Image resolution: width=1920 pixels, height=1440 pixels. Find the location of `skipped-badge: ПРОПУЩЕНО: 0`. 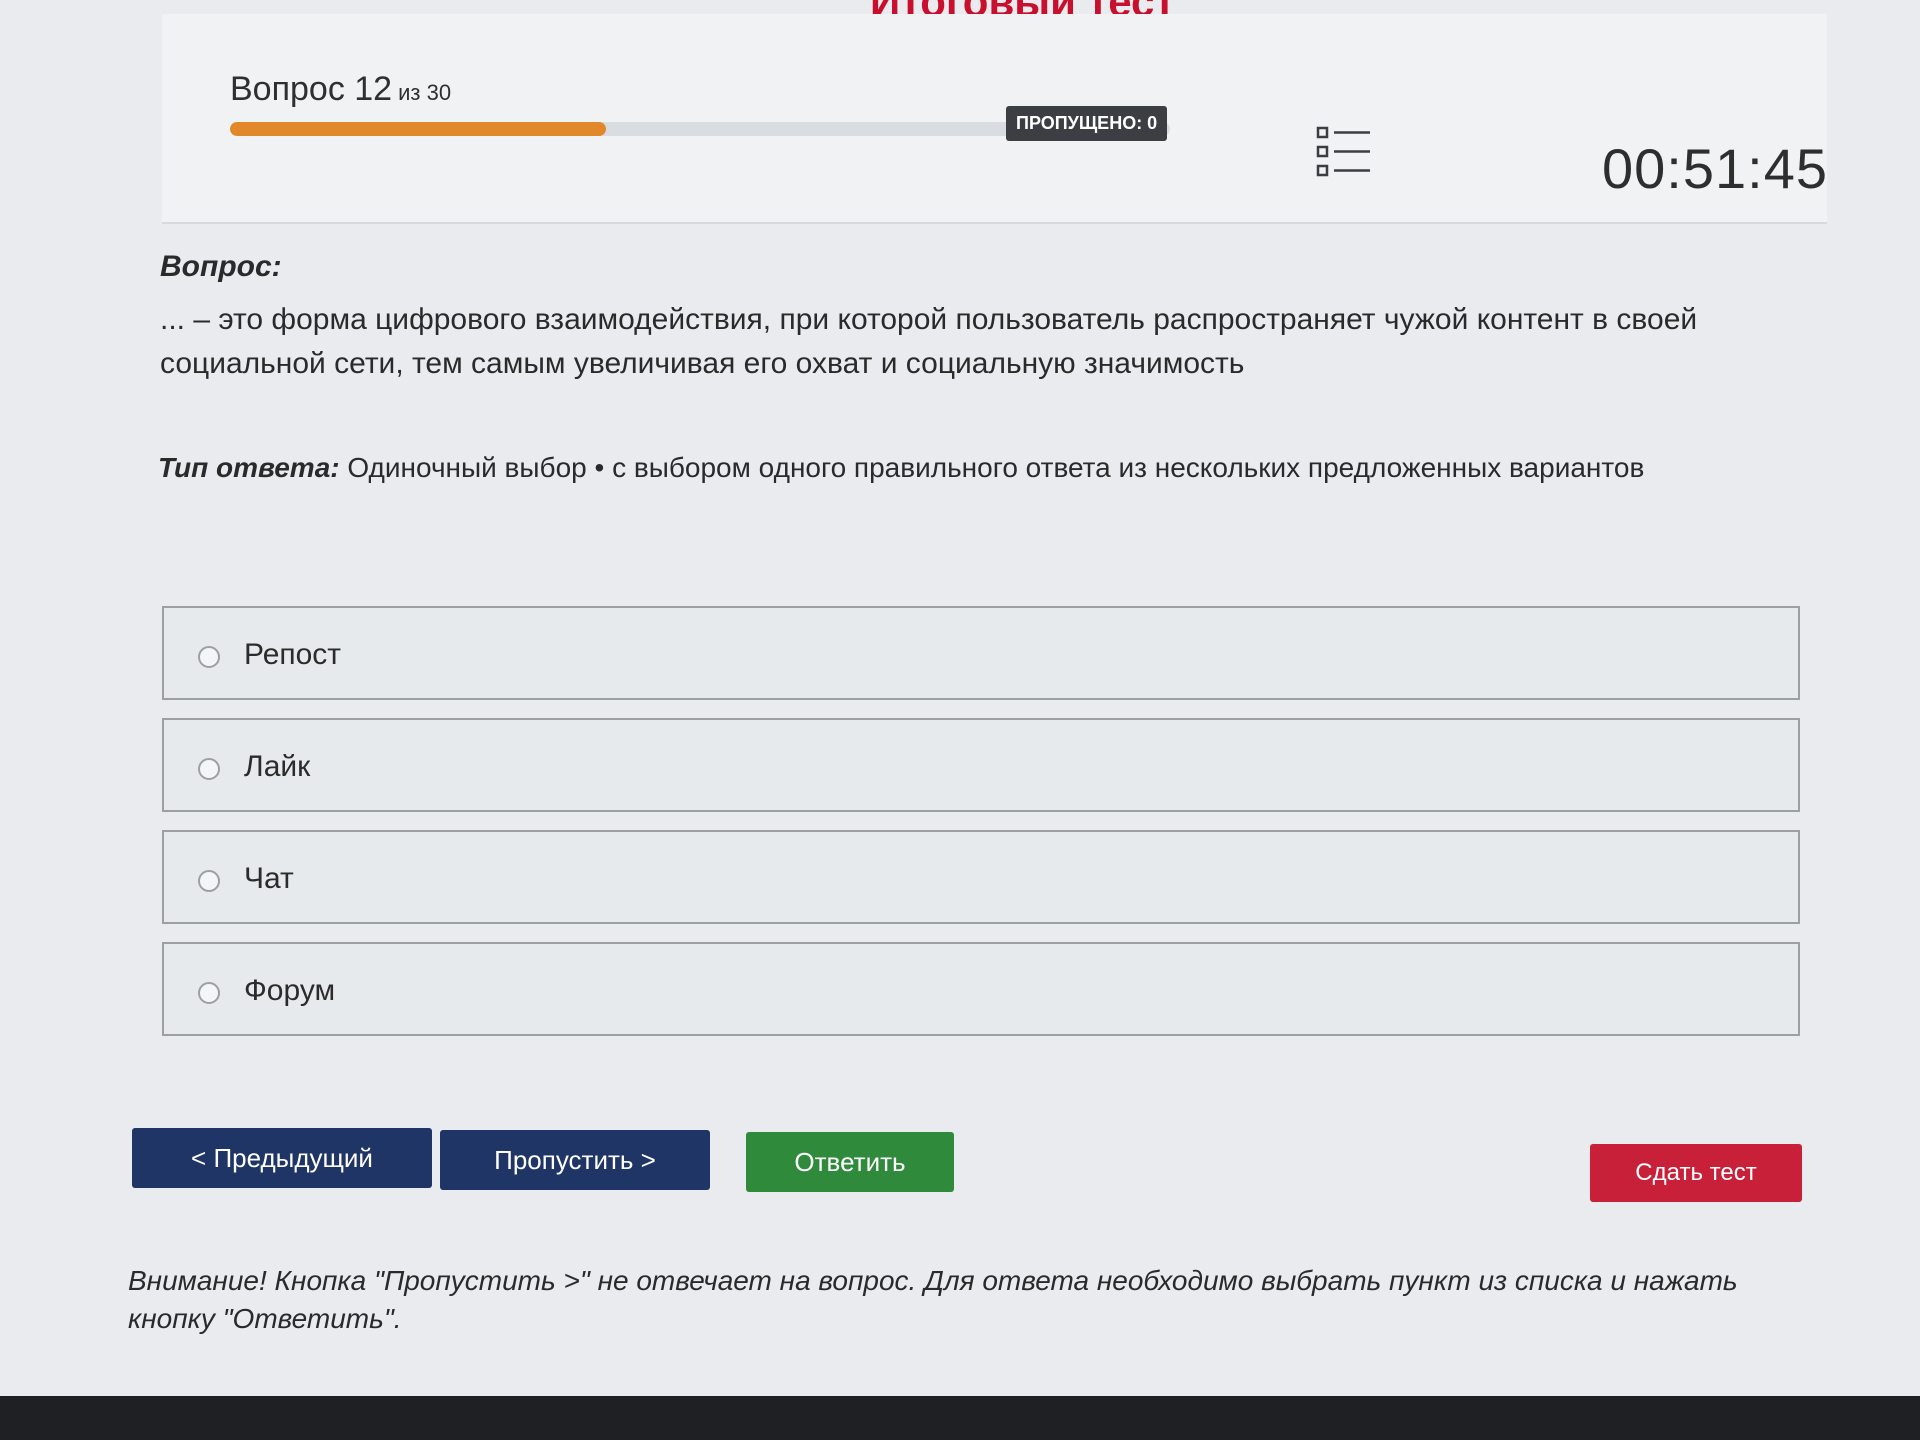

skipped-badge: ПРОПУЩЕНО: 0 is located at coordinates (1087, 123).